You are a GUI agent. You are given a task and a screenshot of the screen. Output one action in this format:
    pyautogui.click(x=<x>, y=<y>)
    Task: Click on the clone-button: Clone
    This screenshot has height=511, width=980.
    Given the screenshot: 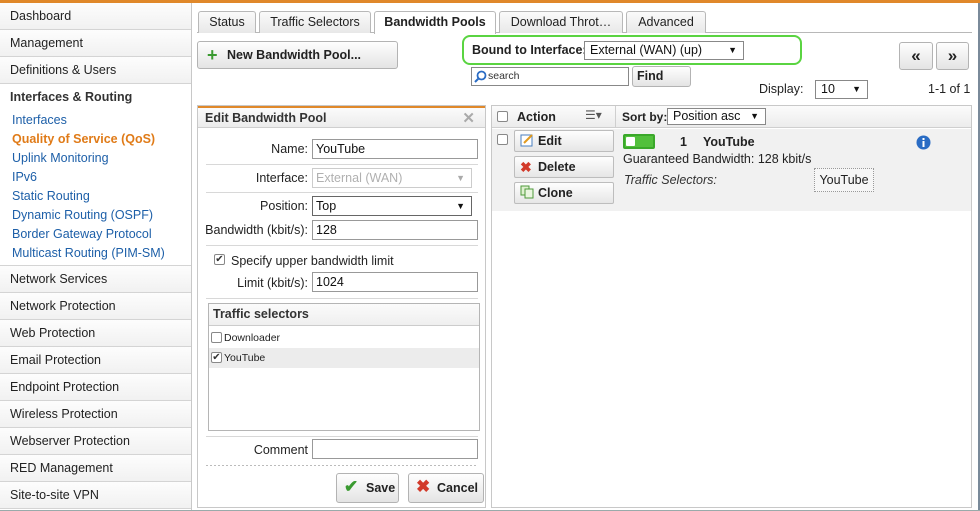 What is the action you would take?
    pyautogui.click(x=564, y=193)
    